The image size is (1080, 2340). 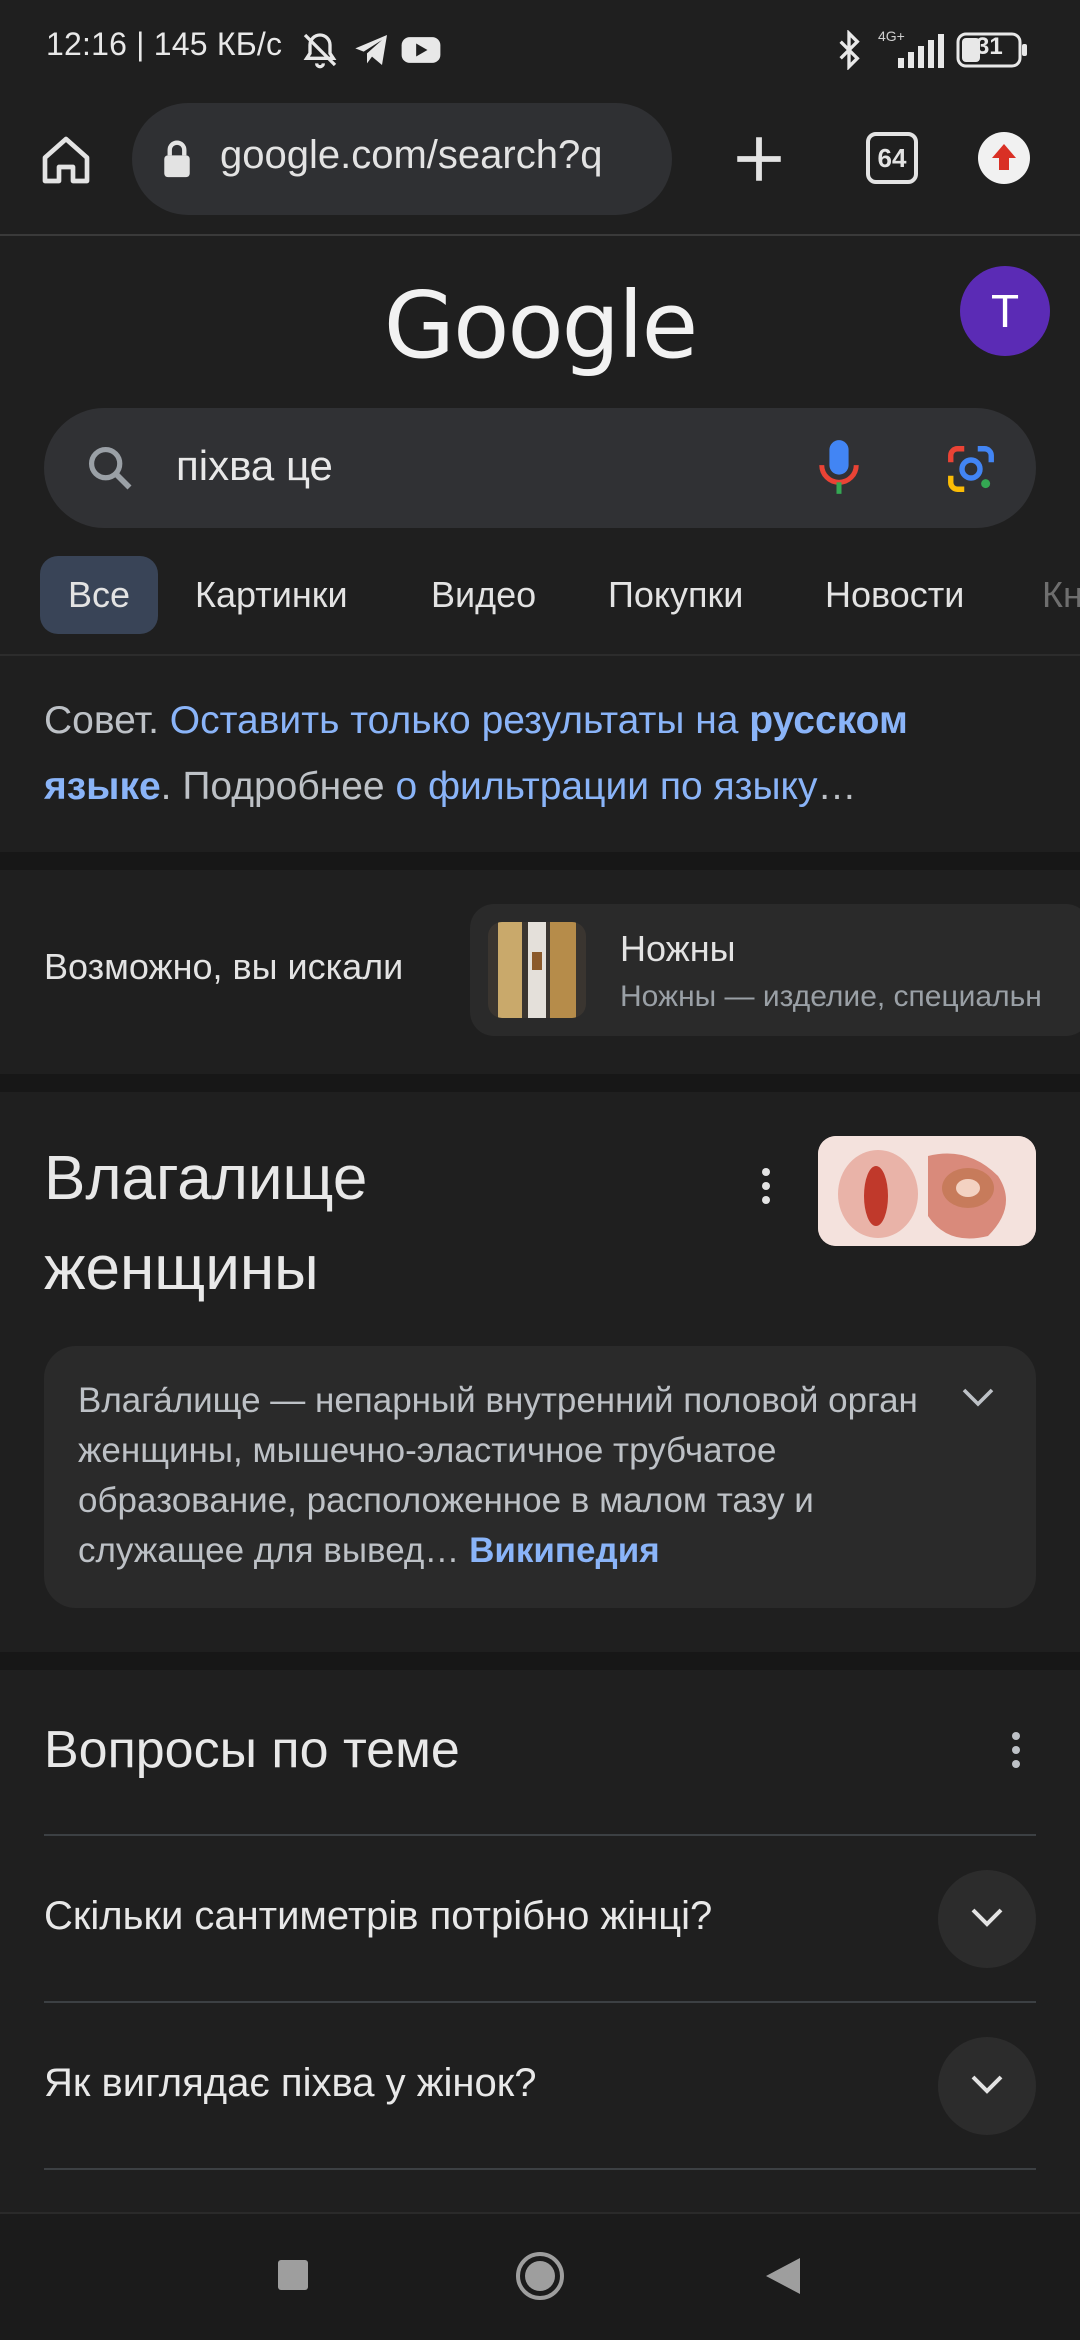 What do you see at coordinates (99, 595) in the screenshot?
I see `tab-all: Все` at bounding box center [99, 595].